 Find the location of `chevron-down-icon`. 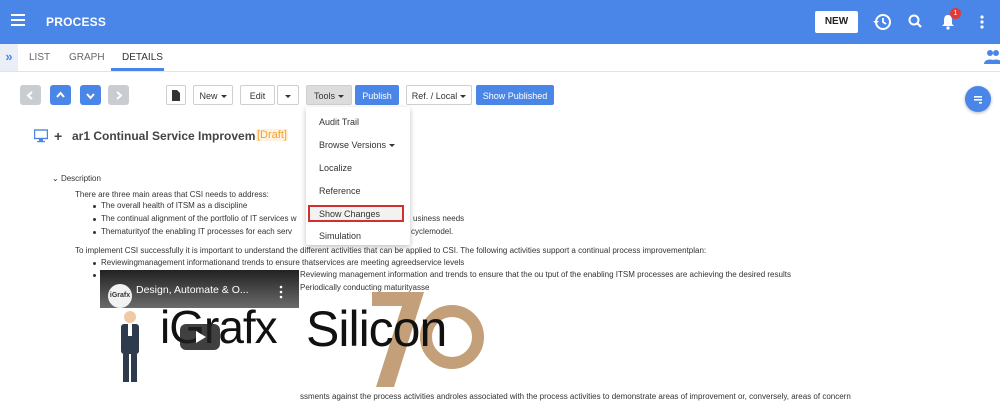

chevron-down-icon is located at coordinates (90, 96).